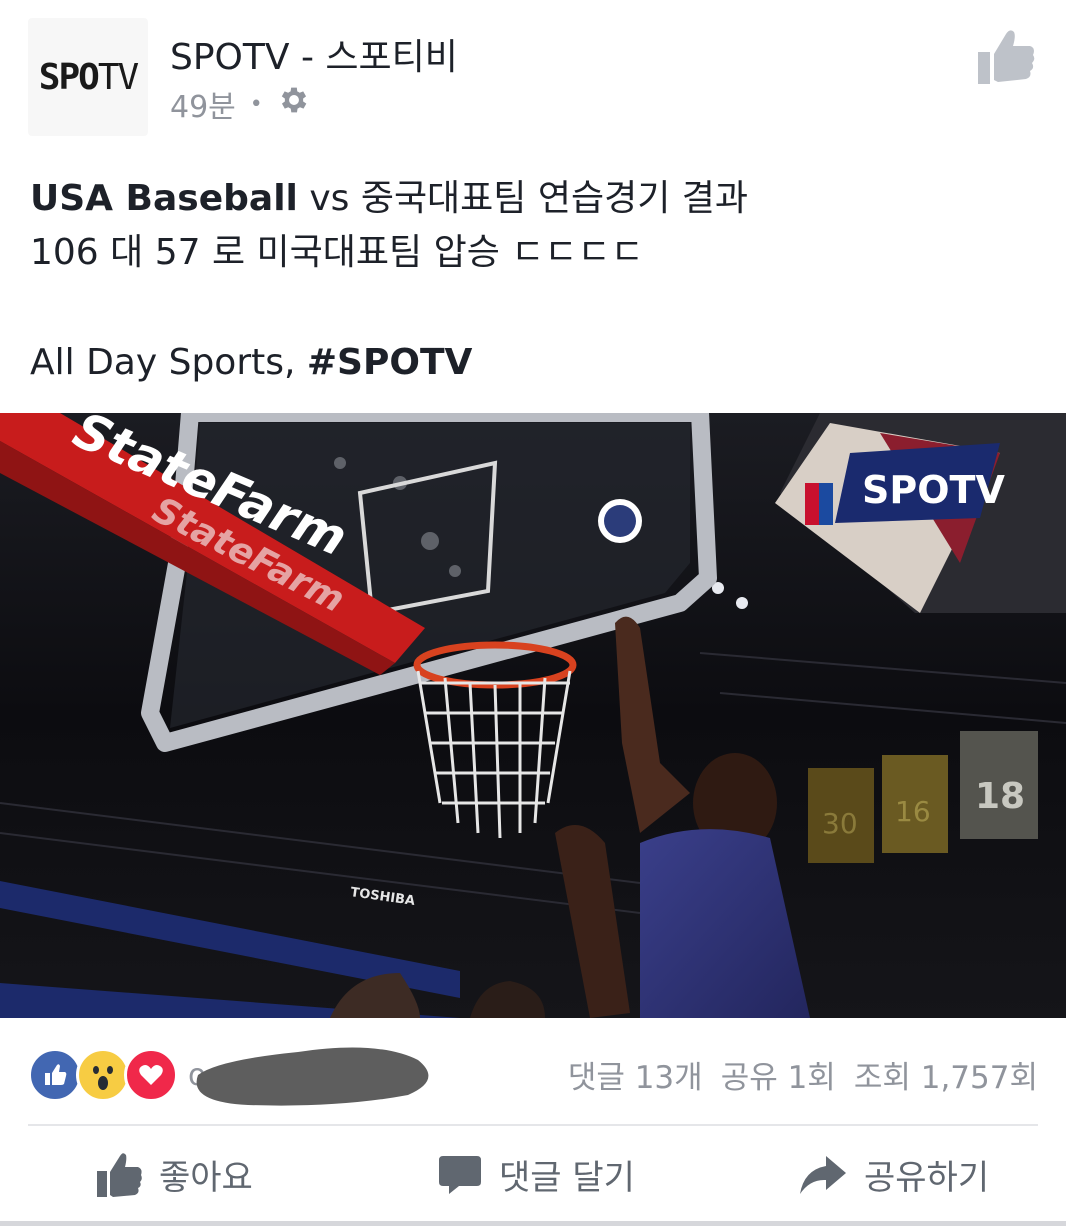 This screenshot has height=1226, width=1066. What do you see at coordinates (390, 362) in the screenshot?
I see `hashtag-link: #SPOTV` at bounding box center [390, 362].